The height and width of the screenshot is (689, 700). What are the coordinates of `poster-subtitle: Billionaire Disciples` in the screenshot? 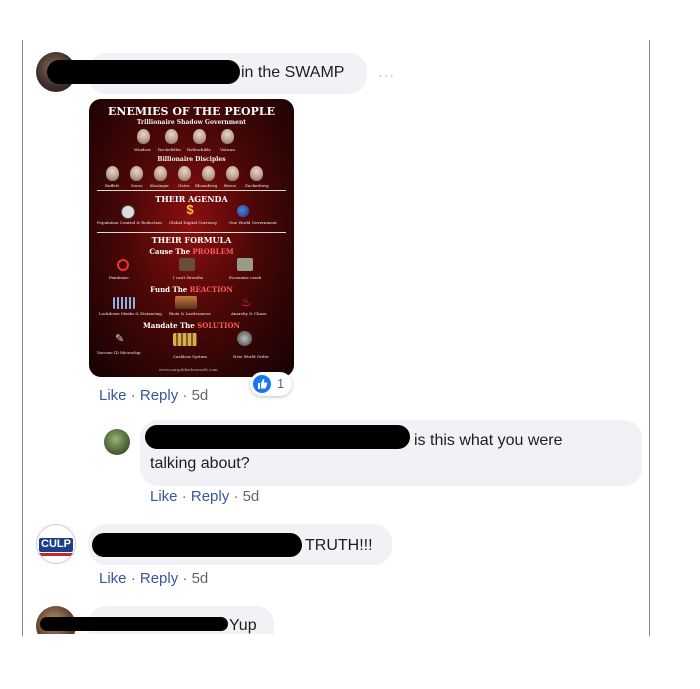 It's located at (191, 159).